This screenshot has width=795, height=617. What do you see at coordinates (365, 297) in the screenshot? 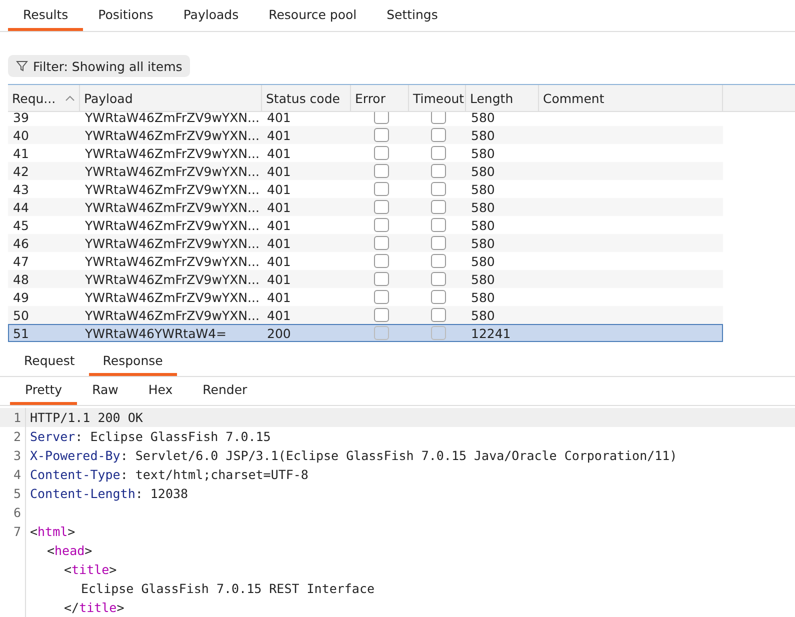
I see `table-row: 49 YWRtaW46ZmFrZV9wYXN... 401 580` at bounding box center [365, 297].